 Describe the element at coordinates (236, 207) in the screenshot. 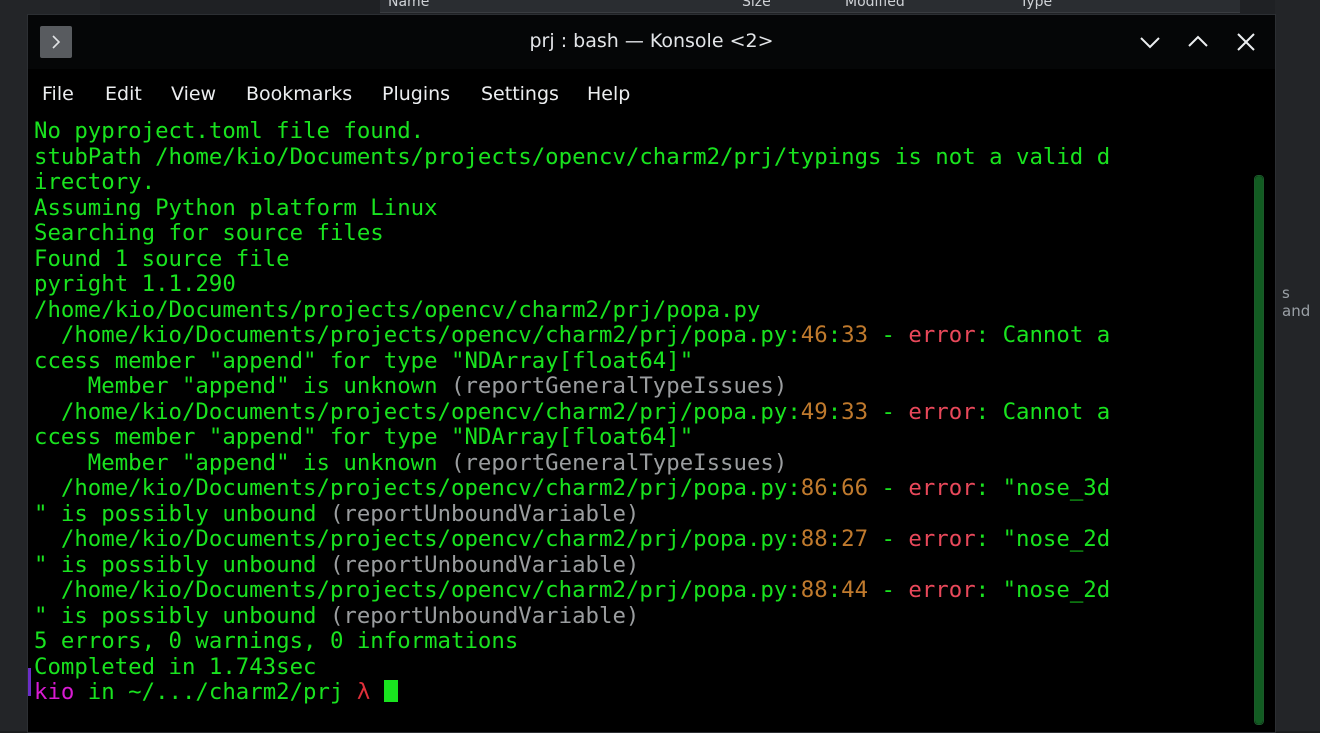

I see `terminal-text: Assuming Python platform Linux` at that location.